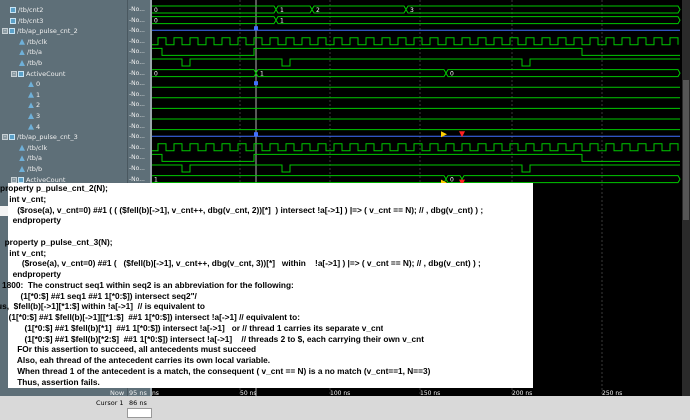 Image resolution: width=690 pixels, height=420 pixels. I want to click on cursor-input, so click(139, 413).